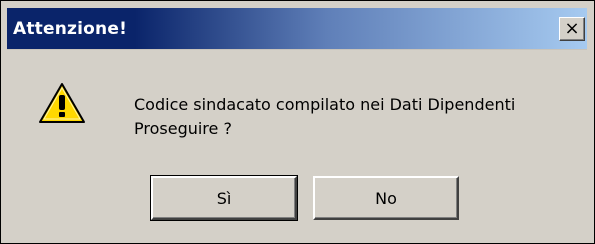  I want to click on dialog-title: Attenzione!, so click(70, 29).